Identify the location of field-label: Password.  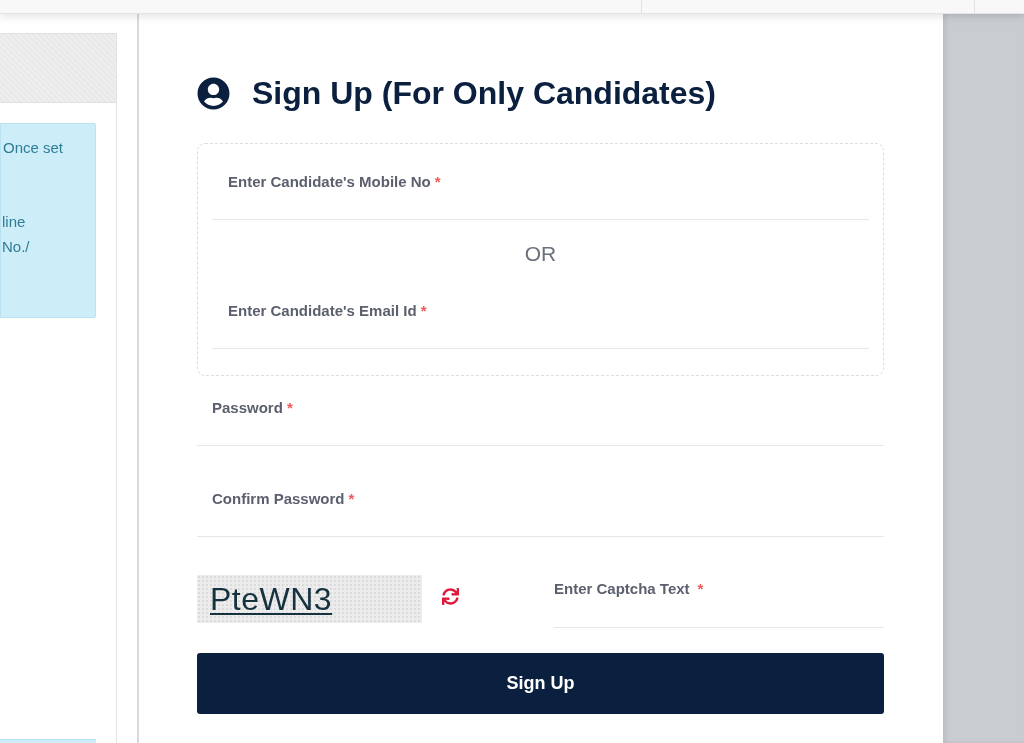
(247, 408).